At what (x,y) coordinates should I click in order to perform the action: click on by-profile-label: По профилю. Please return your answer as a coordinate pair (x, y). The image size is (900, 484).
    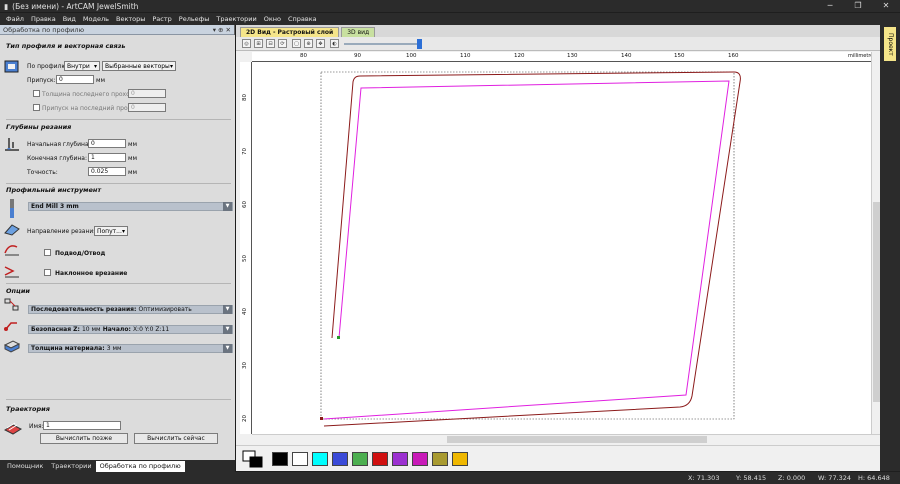
    Looking at the image, I should click on (47, 66).